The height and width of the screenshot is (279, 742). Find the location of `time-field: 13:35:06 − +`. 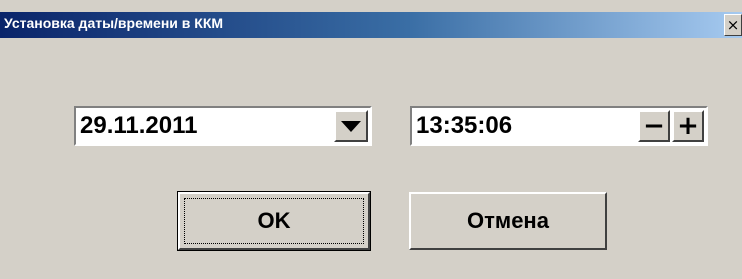

time-field: 13:35:06 − + is located at coordinates (559, 126).